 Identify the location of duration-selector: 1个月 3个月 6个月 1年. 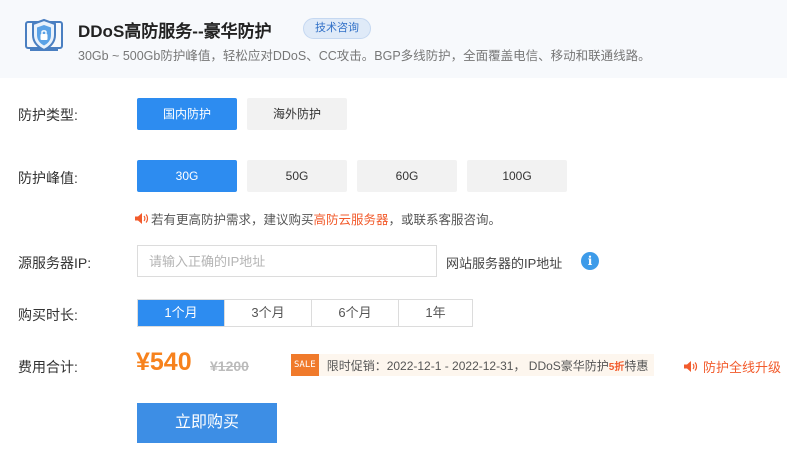
(305, 313).